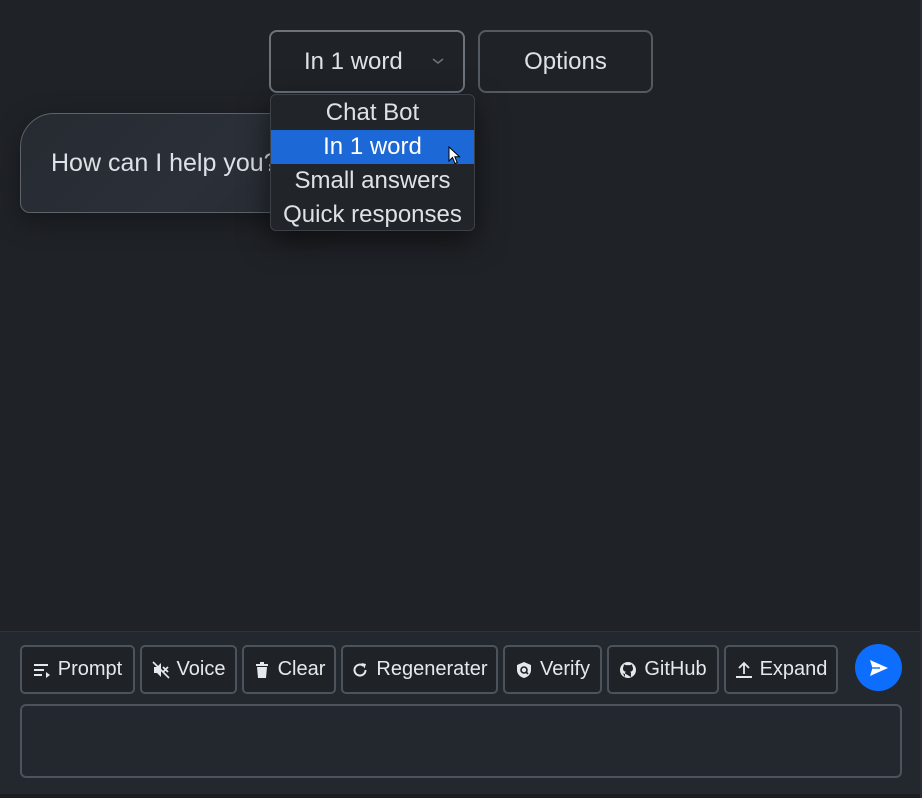 The height and width of the screenshot is (798, 922). I want to click on clear-button-label: Clear, so click(301, 669).